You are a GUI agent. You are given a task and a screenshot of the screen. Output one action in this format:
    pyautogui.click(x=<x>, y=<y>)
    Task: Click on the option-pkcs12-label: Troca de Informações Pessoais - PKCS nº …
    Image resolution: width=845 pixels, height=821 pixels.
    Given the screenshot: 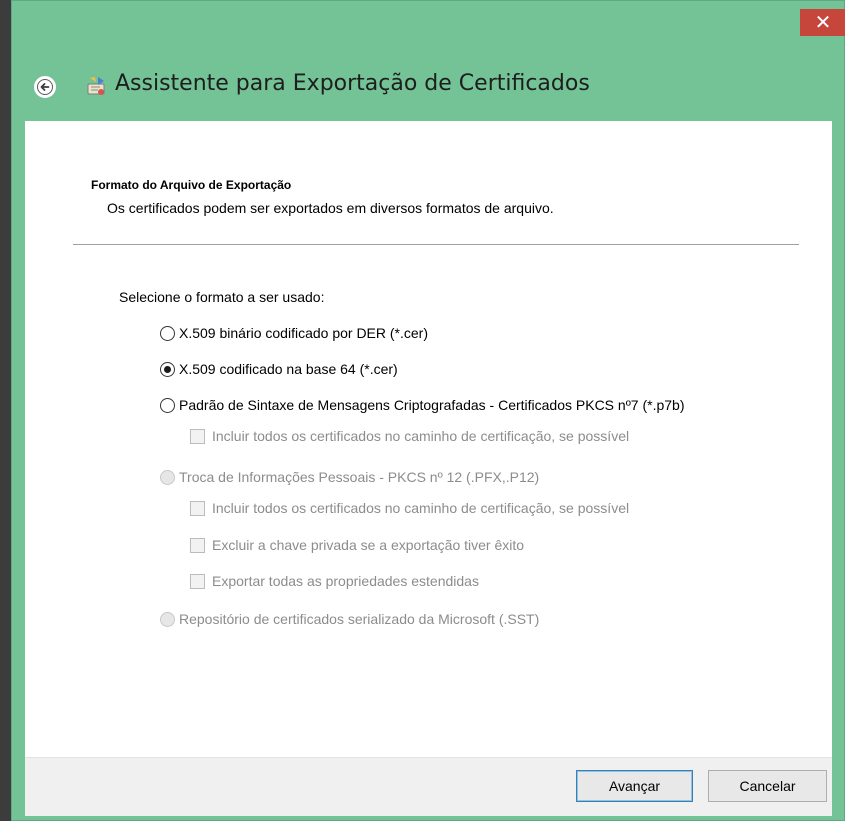 What is the action you would take?
    pyautogui.click(x=359, y=477)
    